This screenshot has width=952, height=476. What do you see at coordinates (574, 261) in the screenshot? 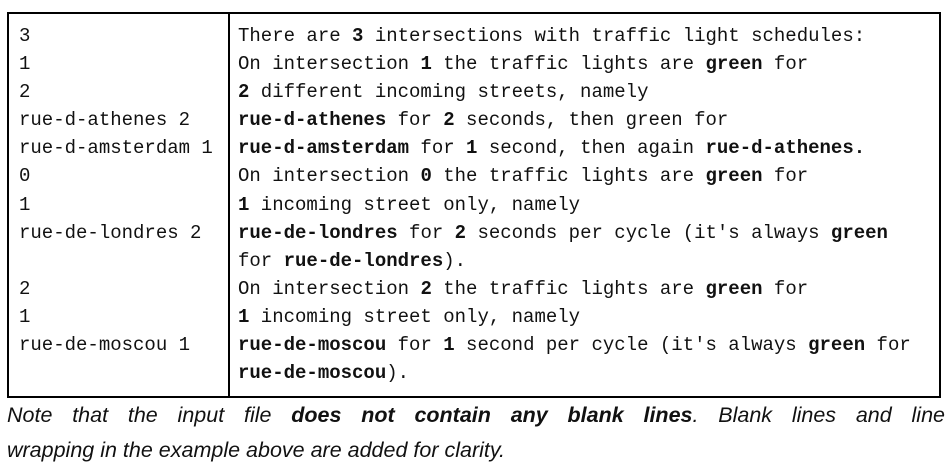
I see `explanation-line: for rue-de-londres).` at bounding box center [574, 261].